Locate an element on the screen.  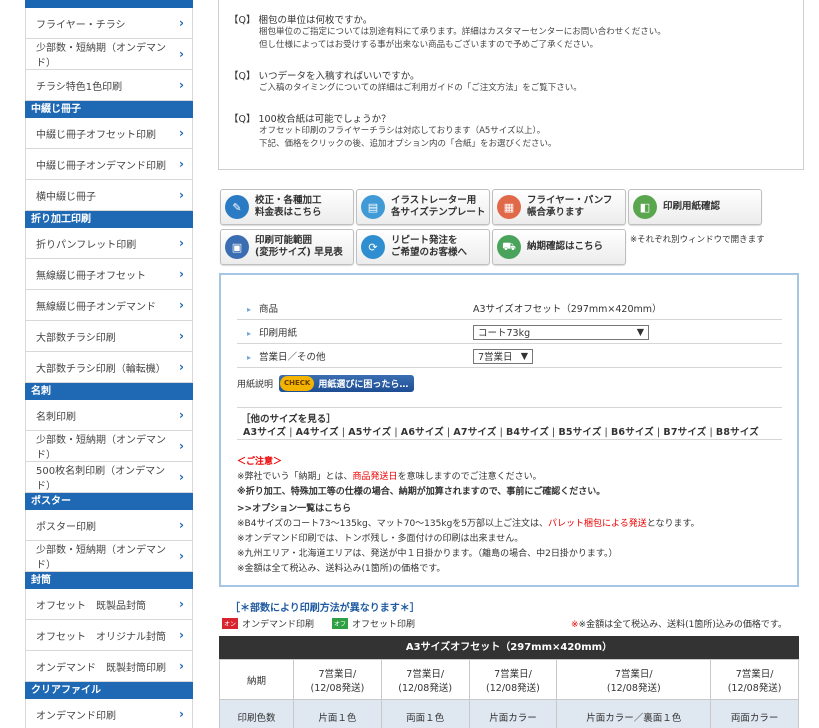
sidebar-item-label: 大部数チラシ印刷（輪転機） is located at coordinates (101, 369).